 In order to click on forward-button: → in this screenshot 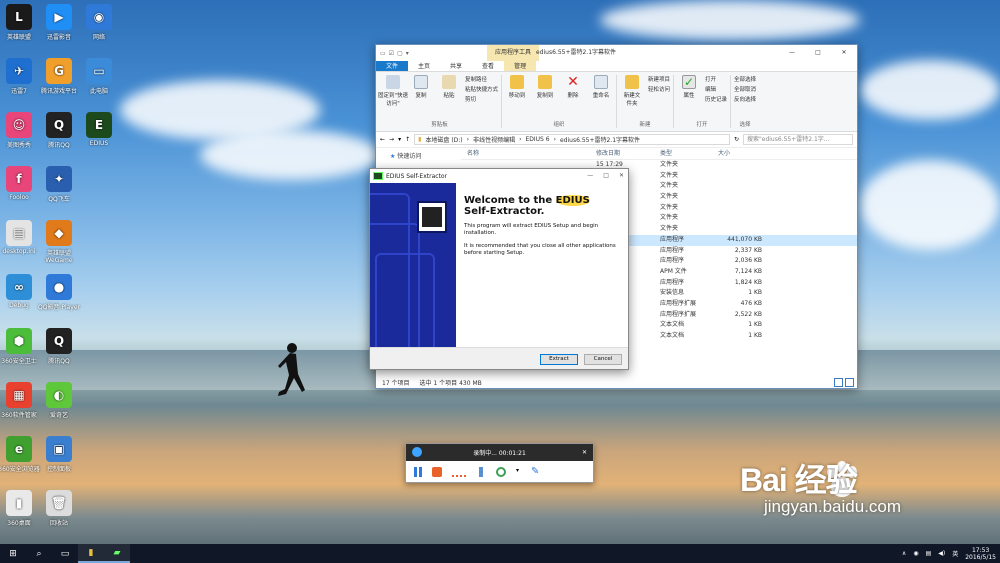, I will do `click(391, 139)`.